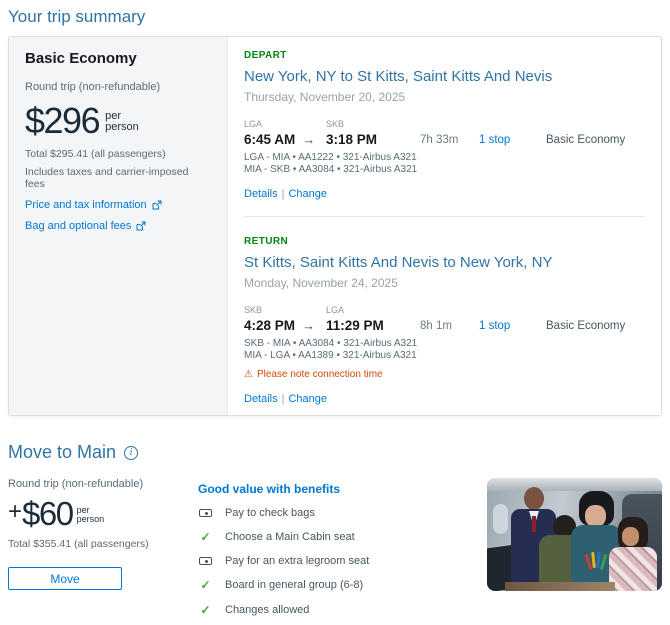  Describe the element at coordinates (77, 16) in the screenshot. I see `page-title: Your trip summary` at that location.